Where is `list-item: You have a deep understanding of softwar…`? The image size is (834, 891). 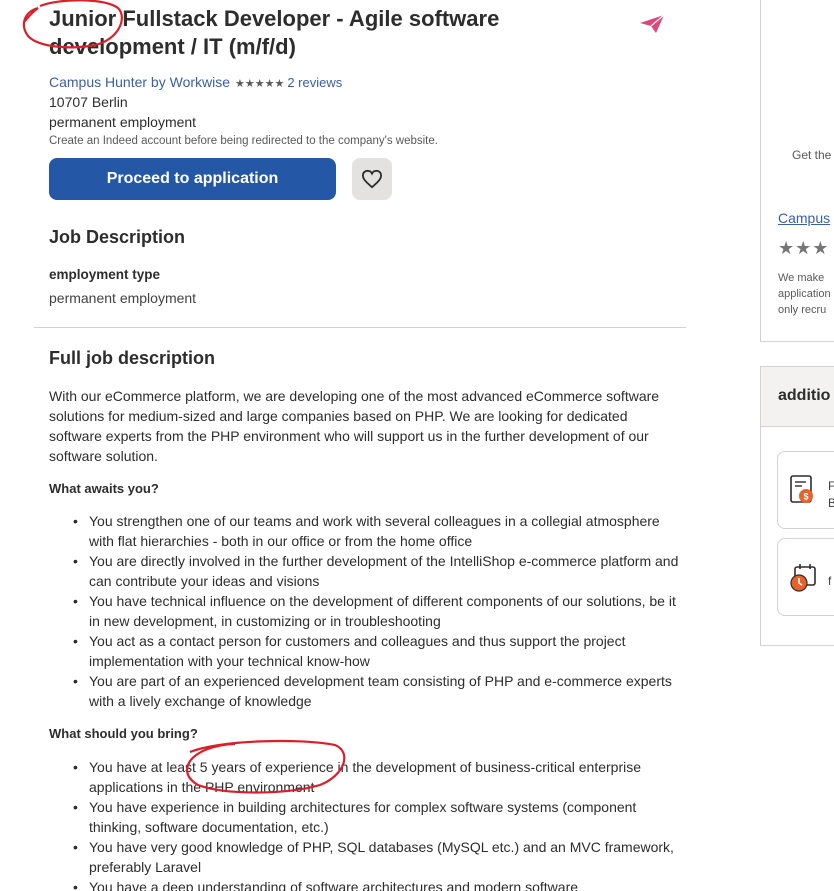
list-item: You have a deep understanding of softwar… is located at coordinates (364, 884).